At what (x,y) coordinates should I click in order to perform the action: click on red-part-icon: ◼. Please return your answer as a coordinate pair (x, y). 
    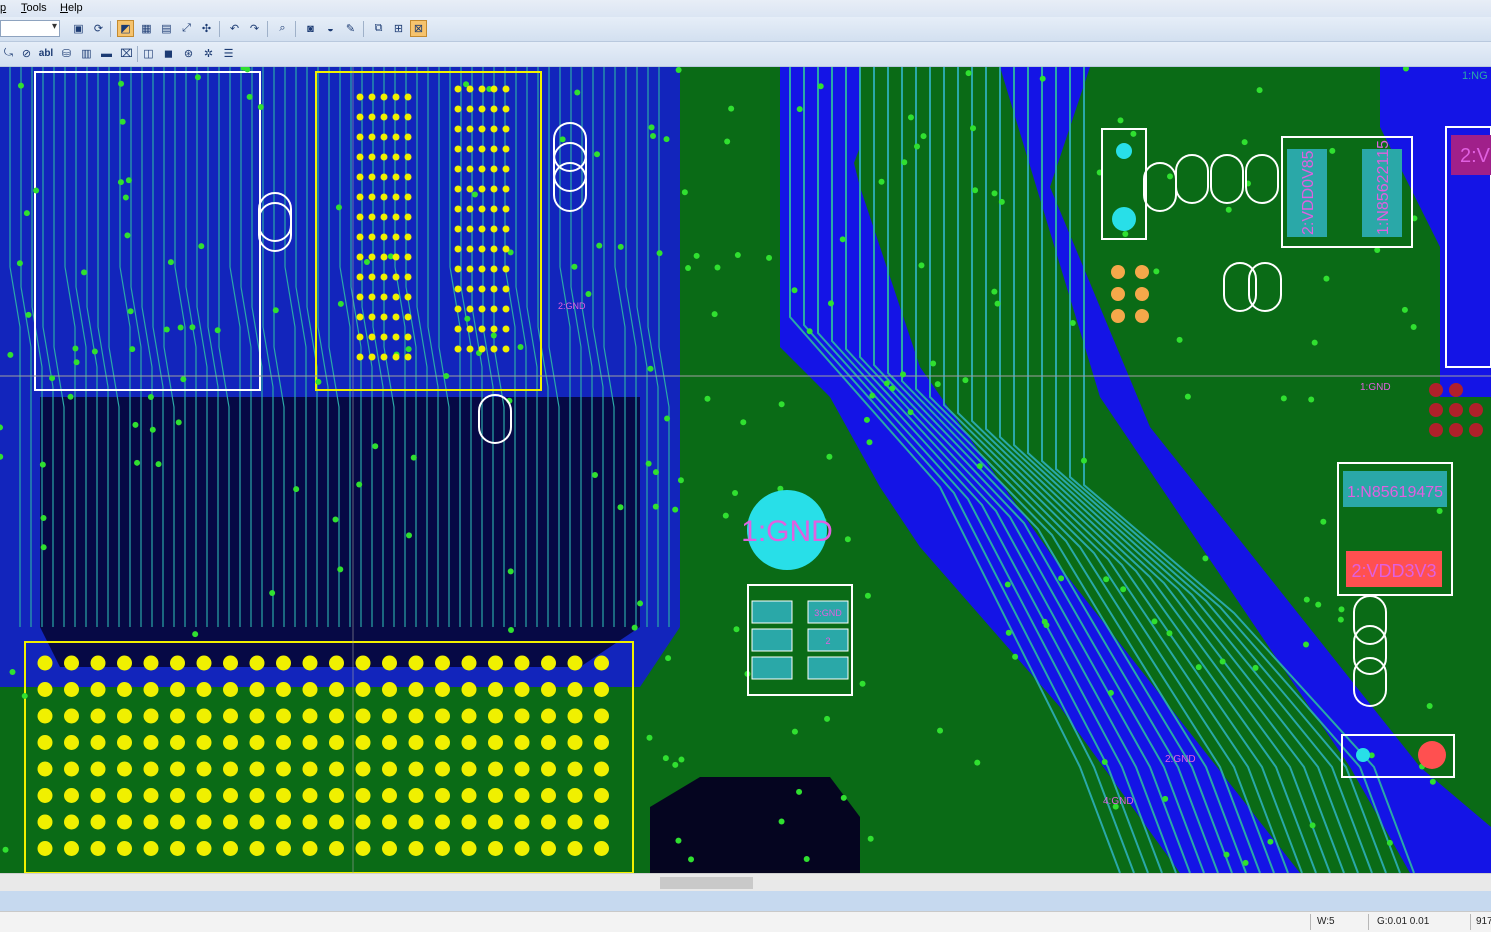
    Looking at the image, I should click on (168, 53).